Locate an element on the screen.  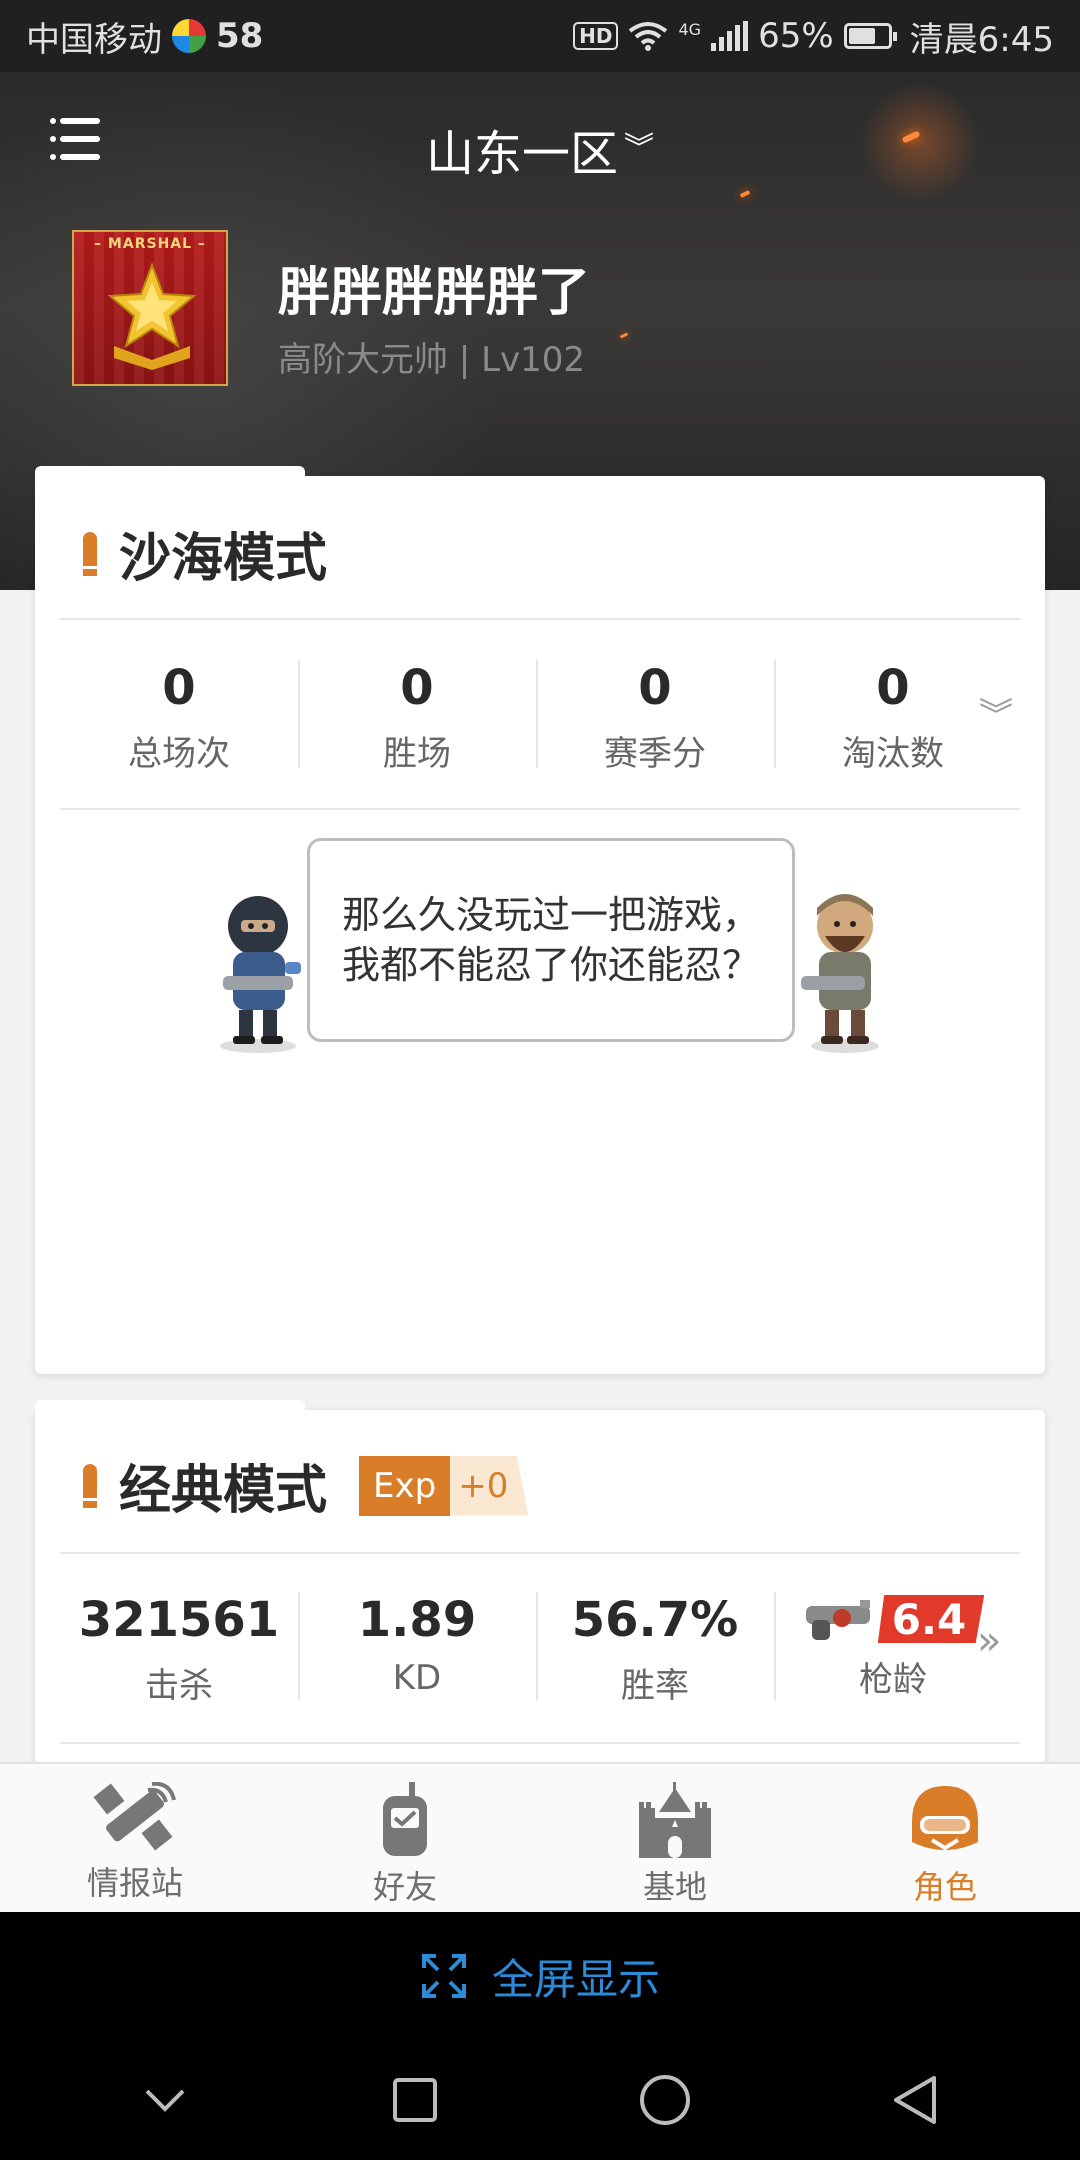
nav-recents-button is located at coordinates (415, 2100).